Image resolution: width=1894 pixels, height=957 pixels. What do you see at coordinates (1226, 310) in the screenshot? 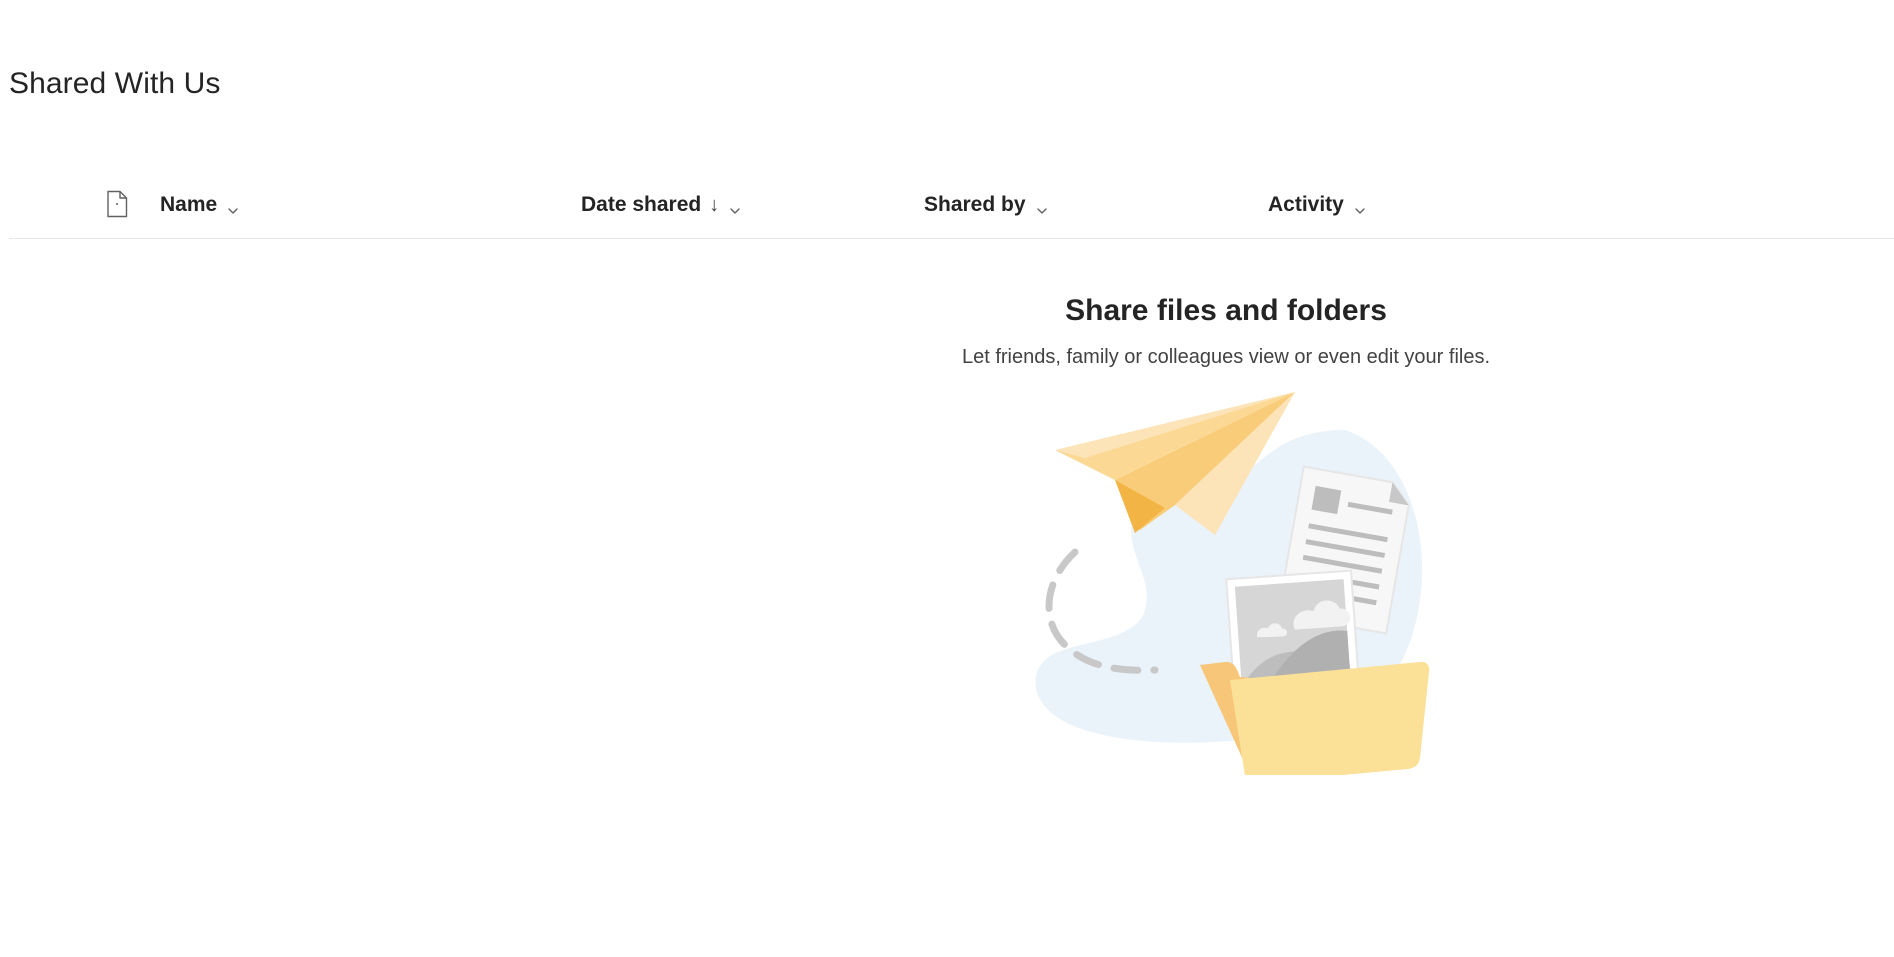
I see `empty-state-title: Share files and folders` at bounding box center [1226, 310].